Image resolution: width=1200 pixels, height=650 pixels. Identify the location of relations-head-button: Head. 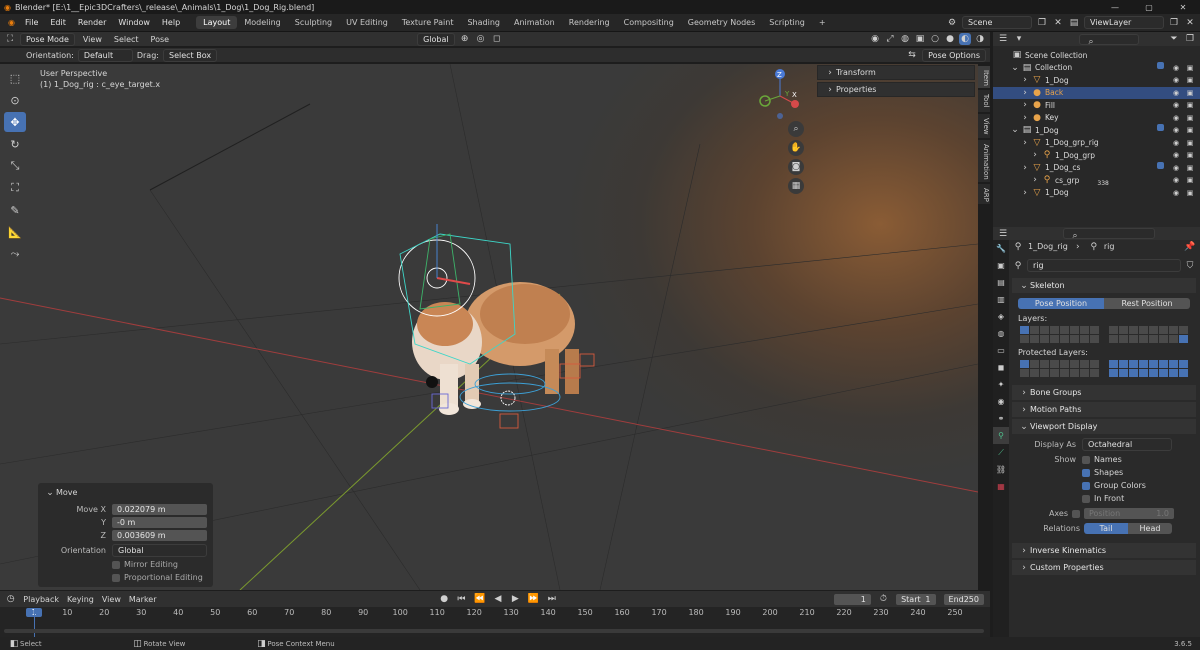
(1150, 528).